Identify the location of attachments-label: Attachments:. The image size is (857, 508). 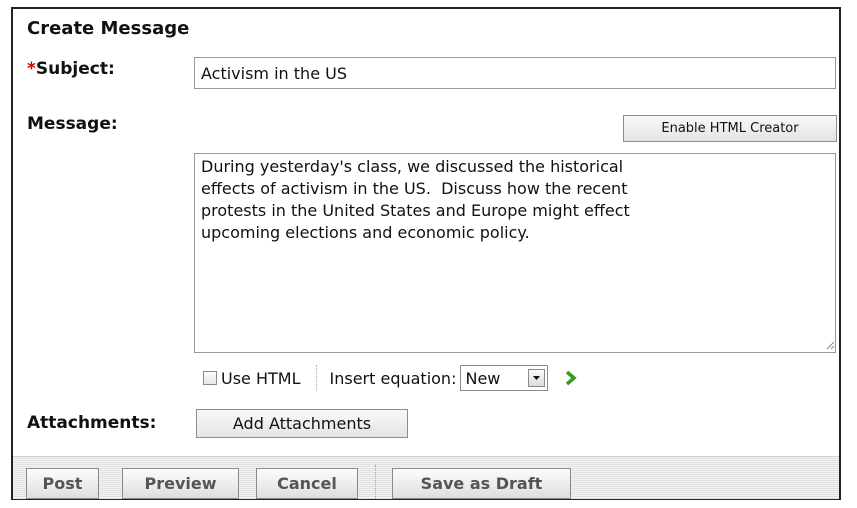
(92, 423).